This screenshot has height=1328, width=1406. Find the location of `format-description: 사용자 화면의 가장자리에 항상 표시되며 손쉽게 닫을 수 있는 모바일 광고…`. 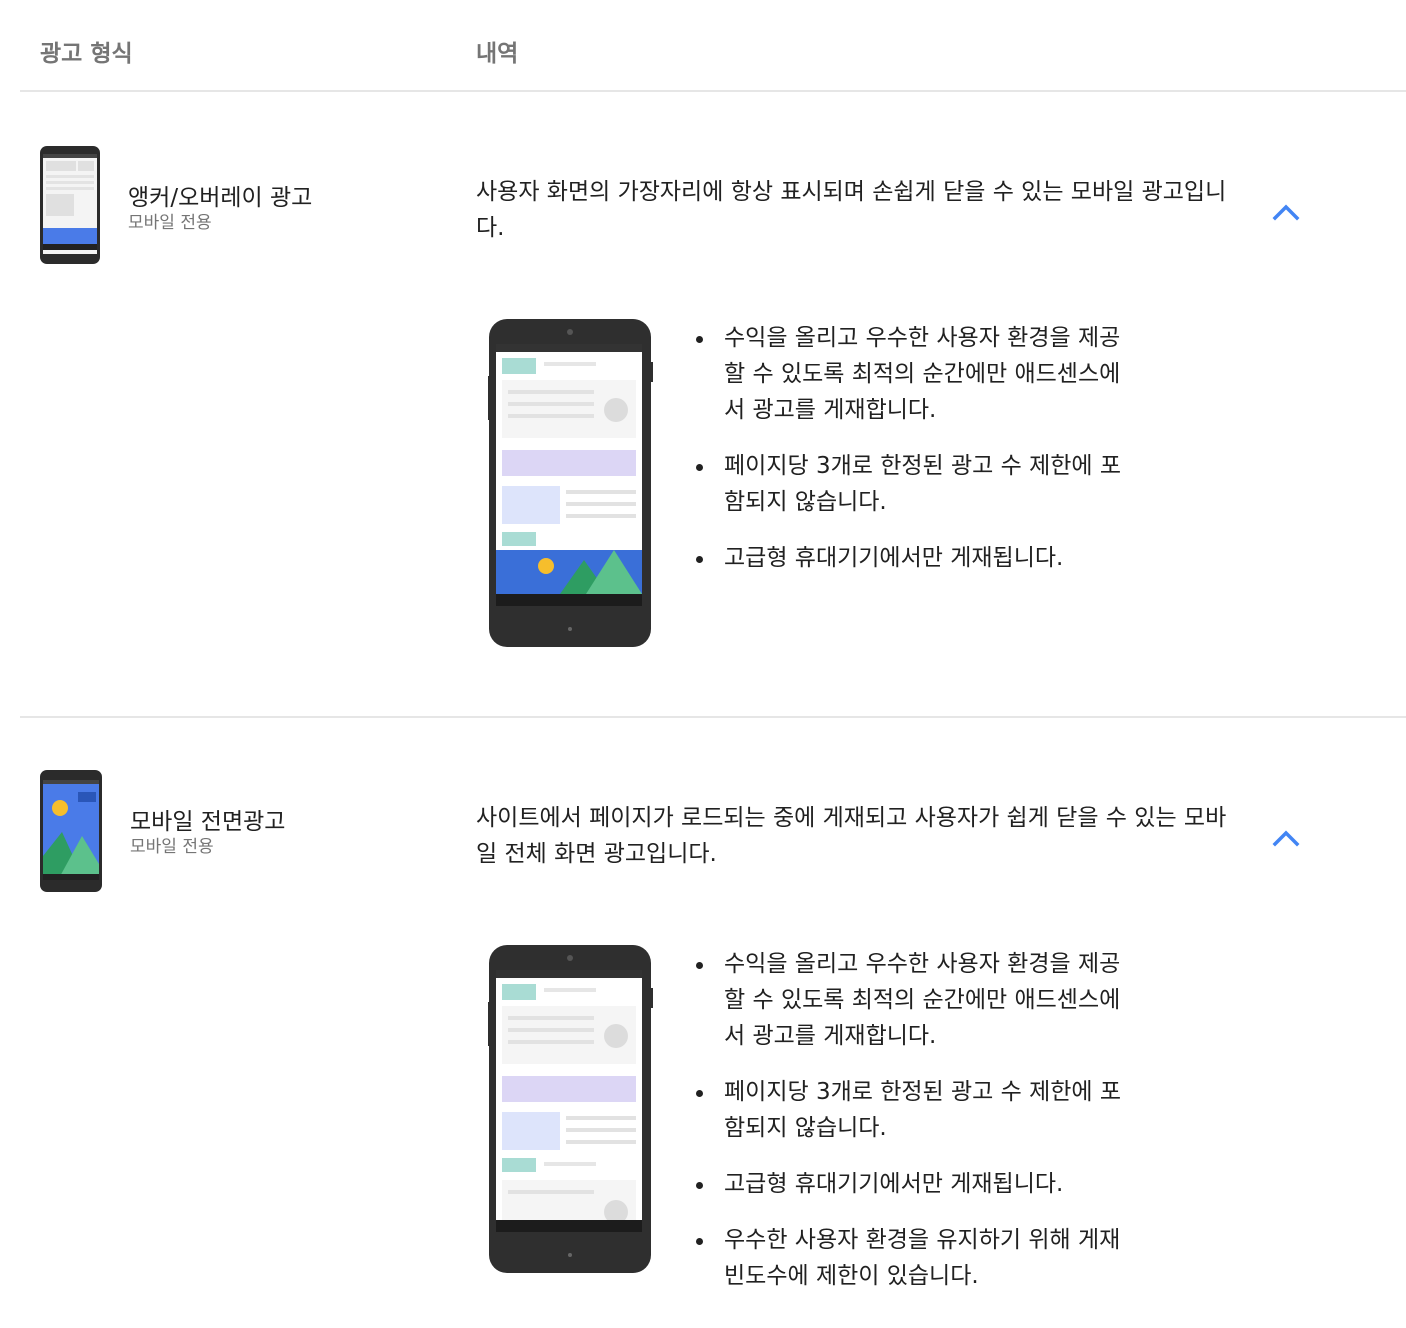

format-description: 사용자 화면의 가장자리에 항상 표시되며 손쉽게 닫을 수 있는 모바일 광고… is located at coordinates (851, 210).